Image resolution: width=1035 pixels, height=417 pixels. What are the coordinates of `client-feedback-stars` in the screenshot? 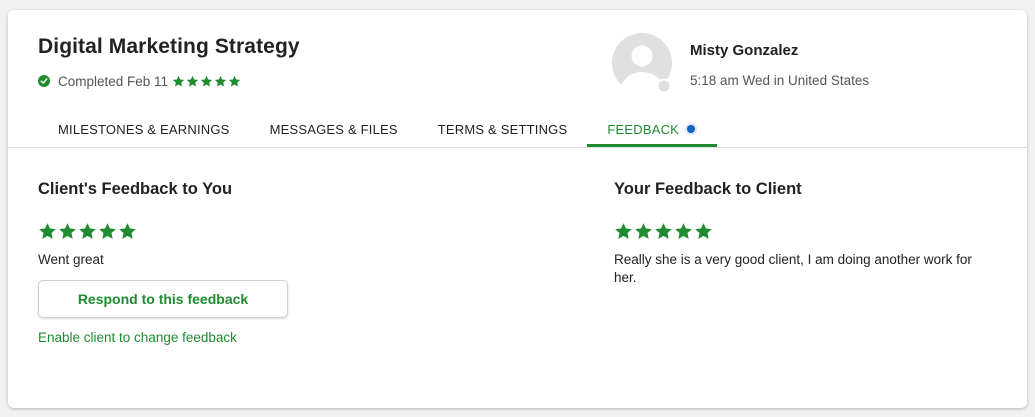 It's located at (88, 231).